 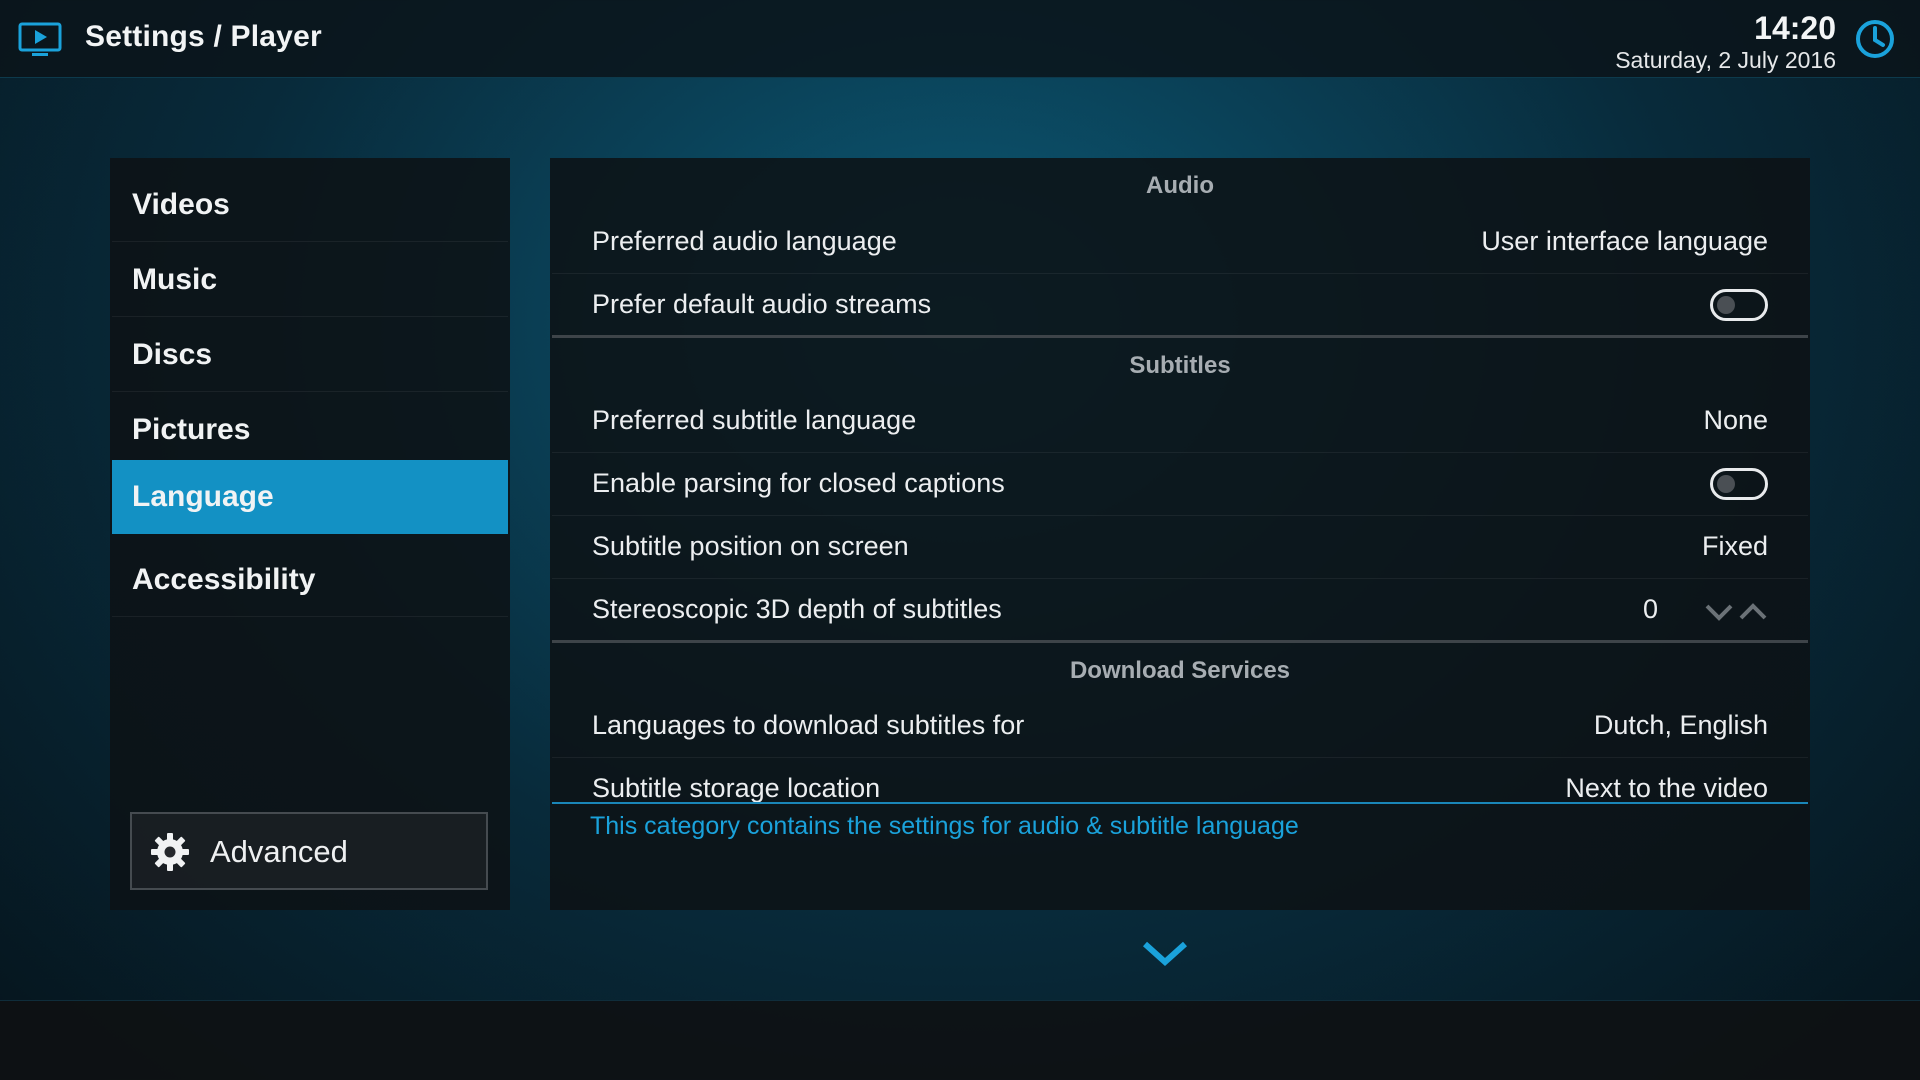 I want to click on setting-label: Prefer default audio streams, so click(x=762, y=304).